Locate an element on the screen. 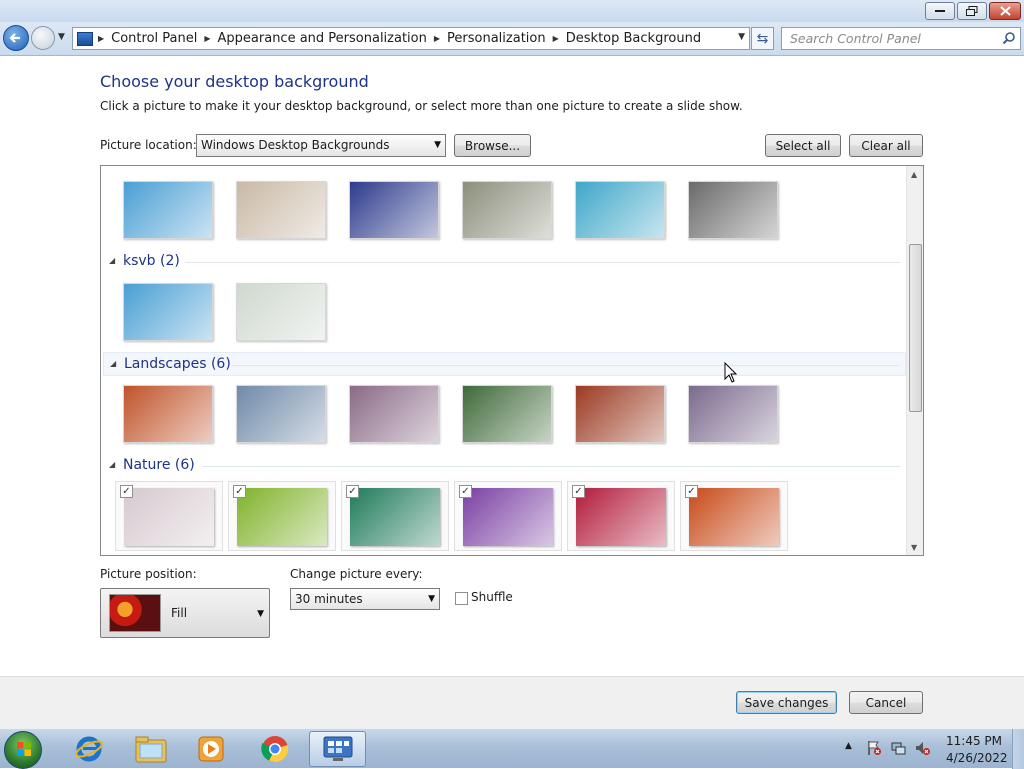 The height and width of the screenshot is (769, 1024). picture-location-value: Windows Desktop Backgrounds is located at coordinates (295, 145).